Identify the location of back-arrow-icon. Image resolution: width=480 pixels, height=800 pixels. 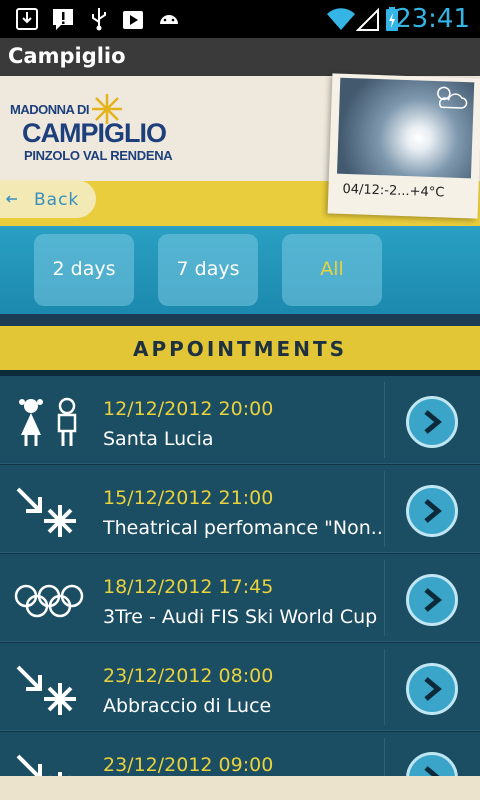
(11, 199).